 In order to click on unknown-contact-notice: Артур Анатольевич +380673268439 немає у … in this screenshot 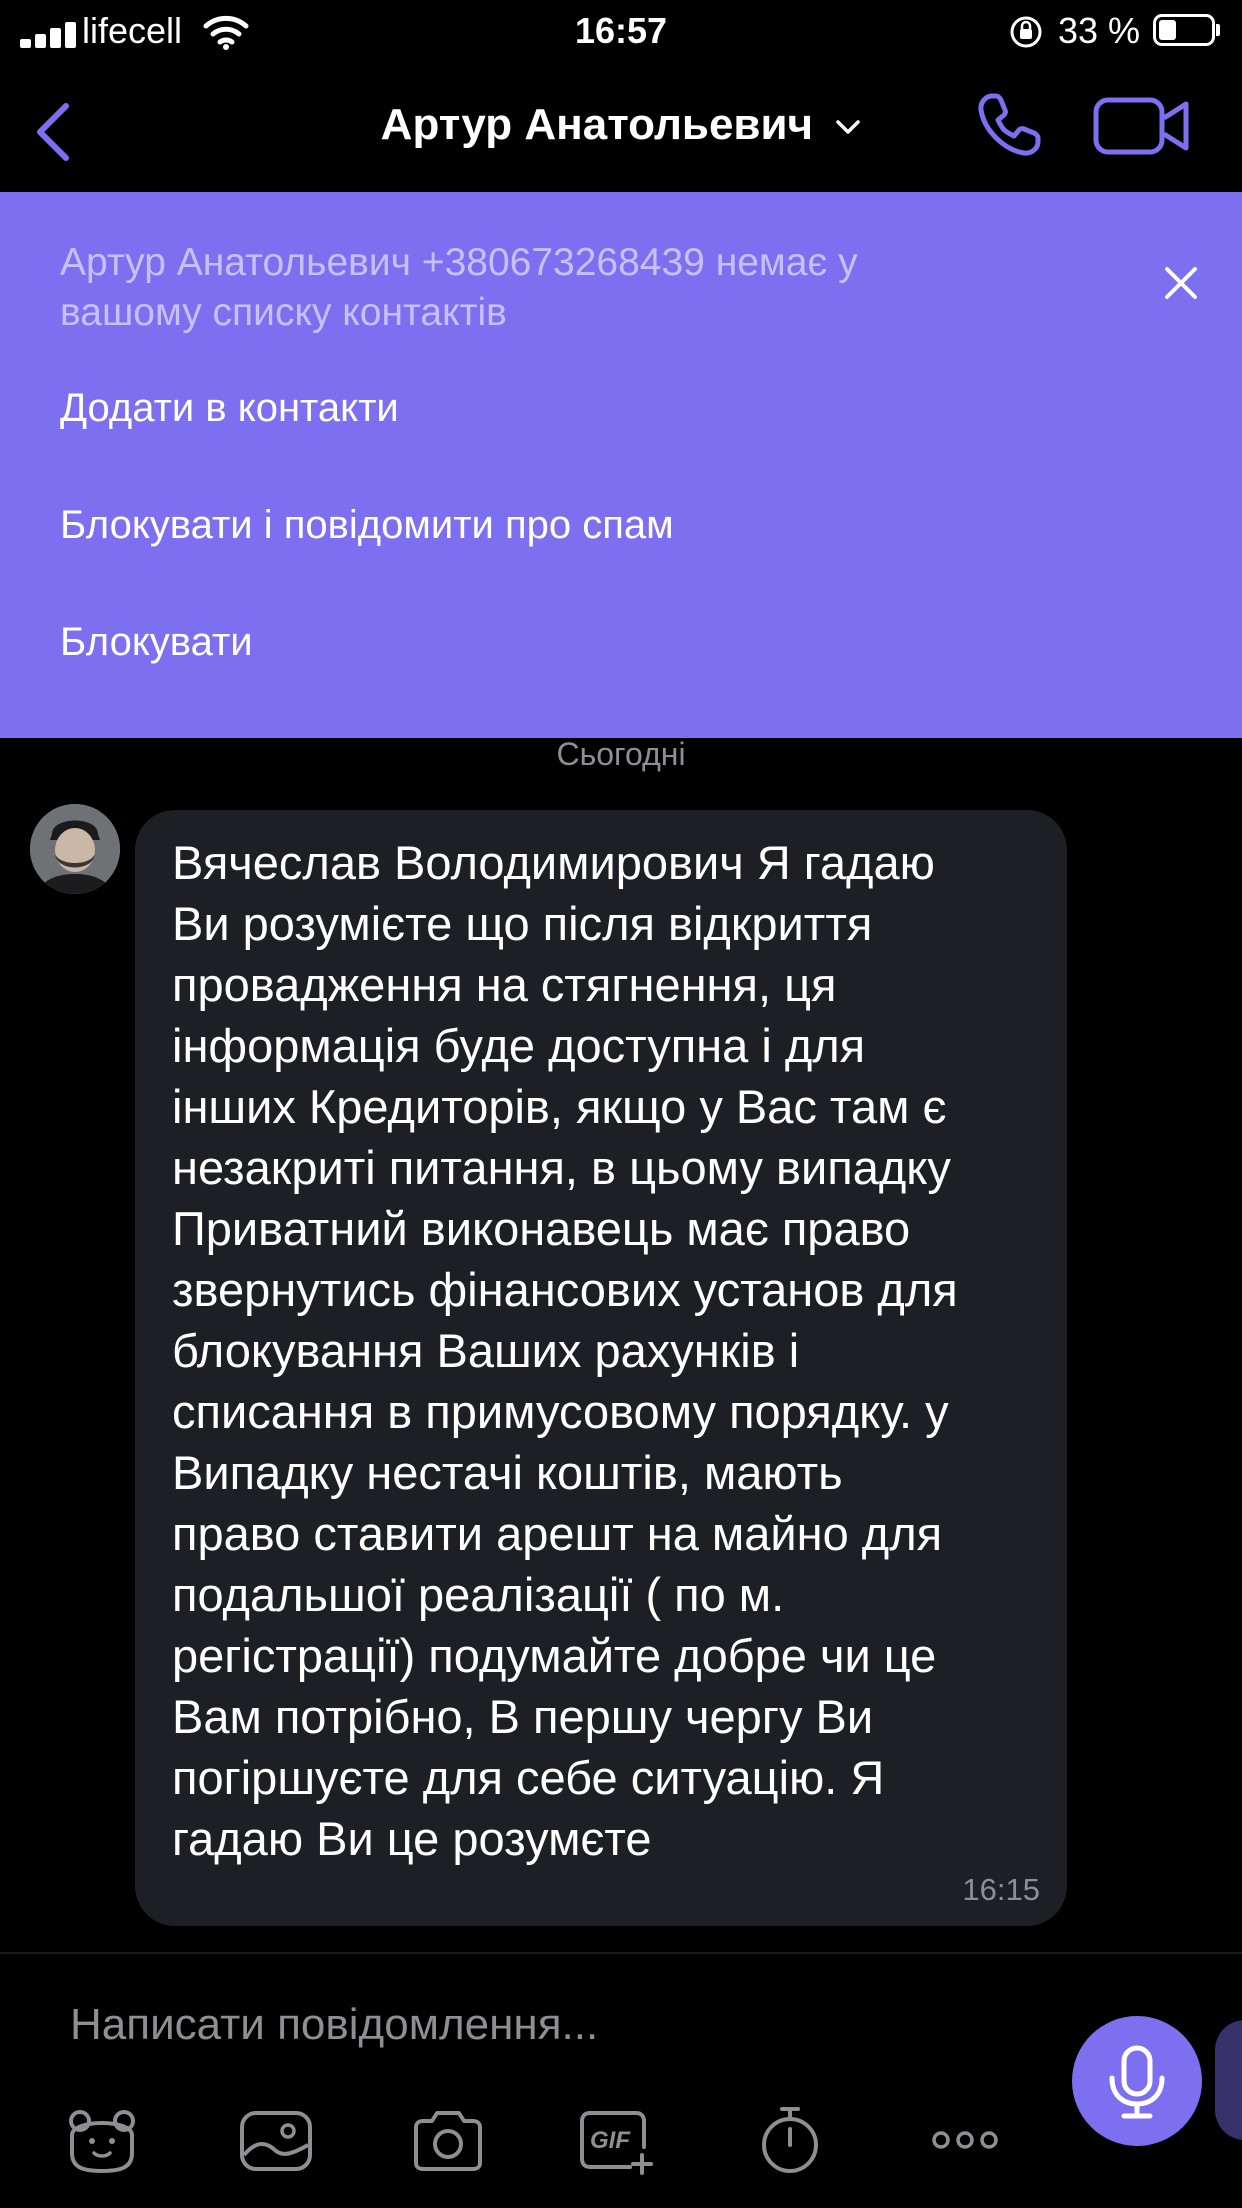, I will do `click(459, 287)`.